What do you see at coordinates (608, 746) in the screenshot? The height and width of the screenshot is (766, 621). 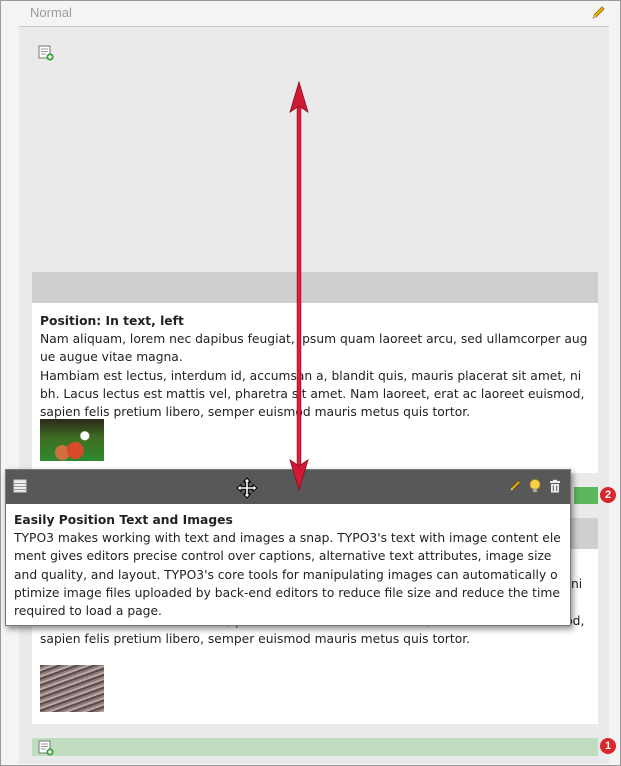 I see `step-badge: 1` at bounding box center [608, 746].